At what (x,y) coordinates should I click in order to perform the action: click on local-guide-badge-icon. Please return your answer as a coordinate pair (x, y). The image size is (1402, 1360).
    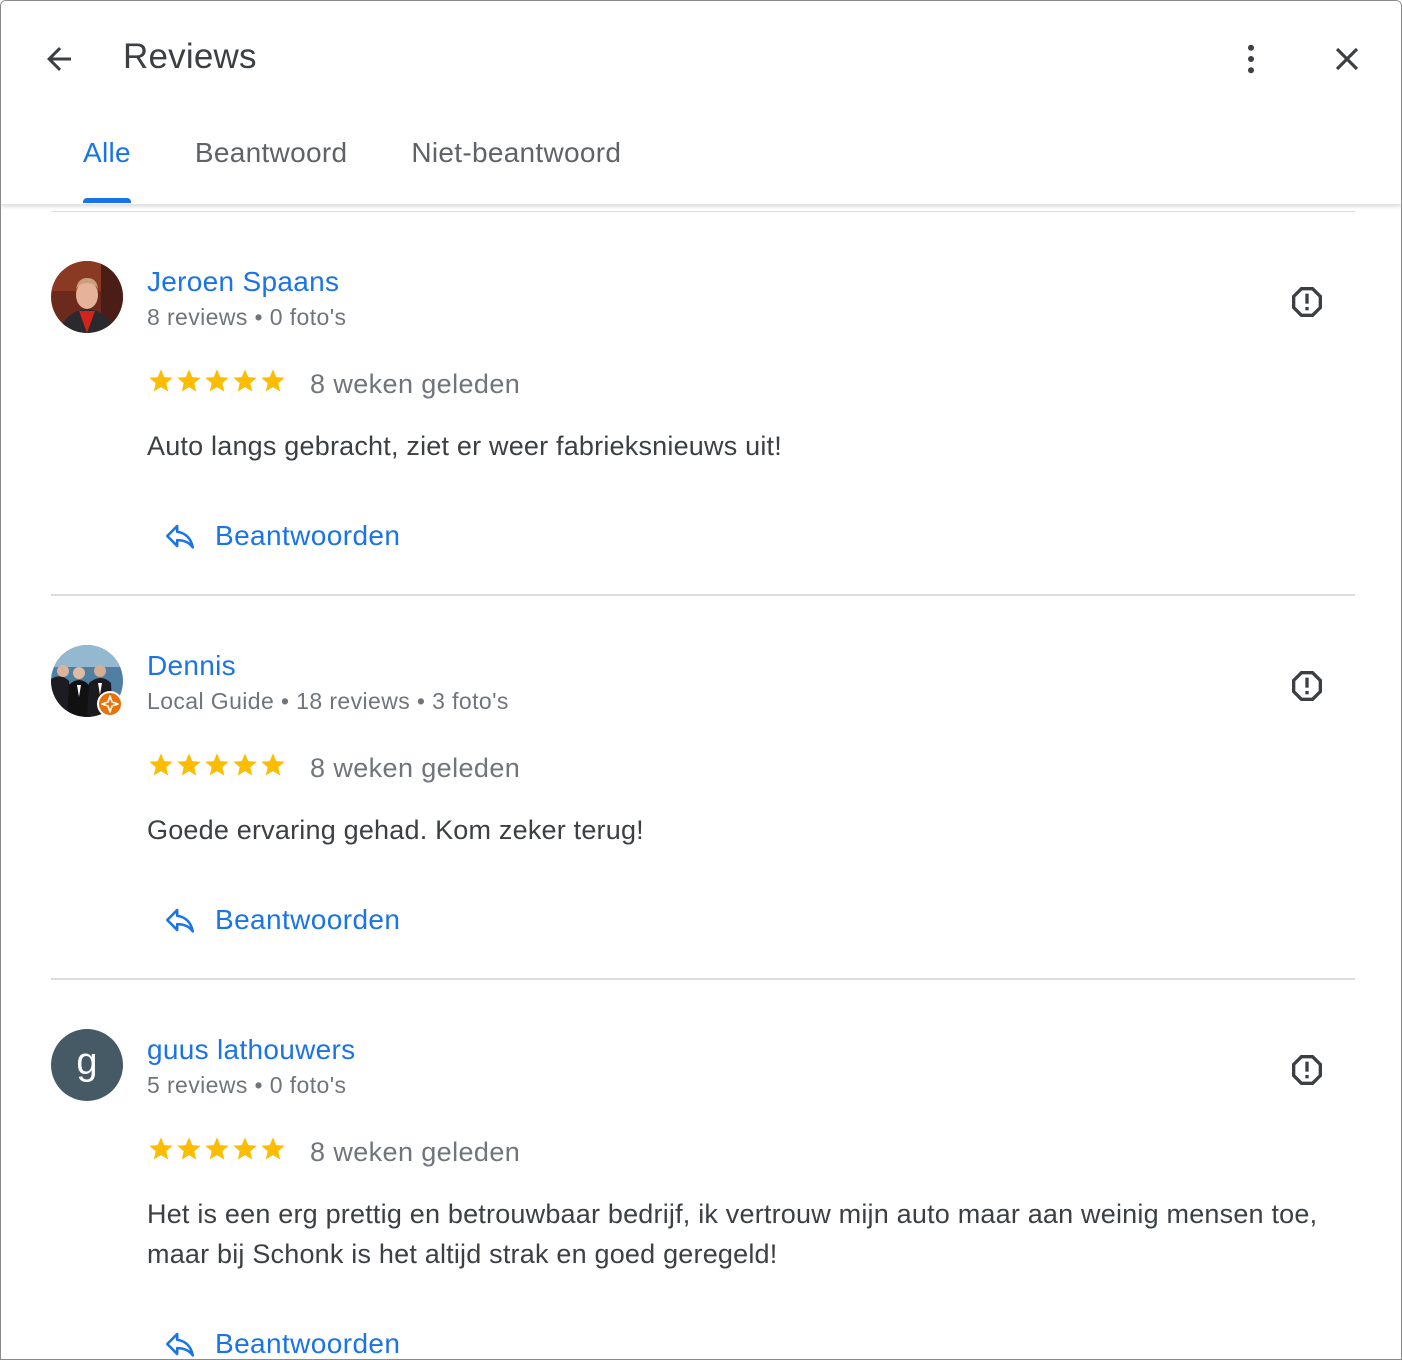
    Looking at the image, I should click on (110, 704).